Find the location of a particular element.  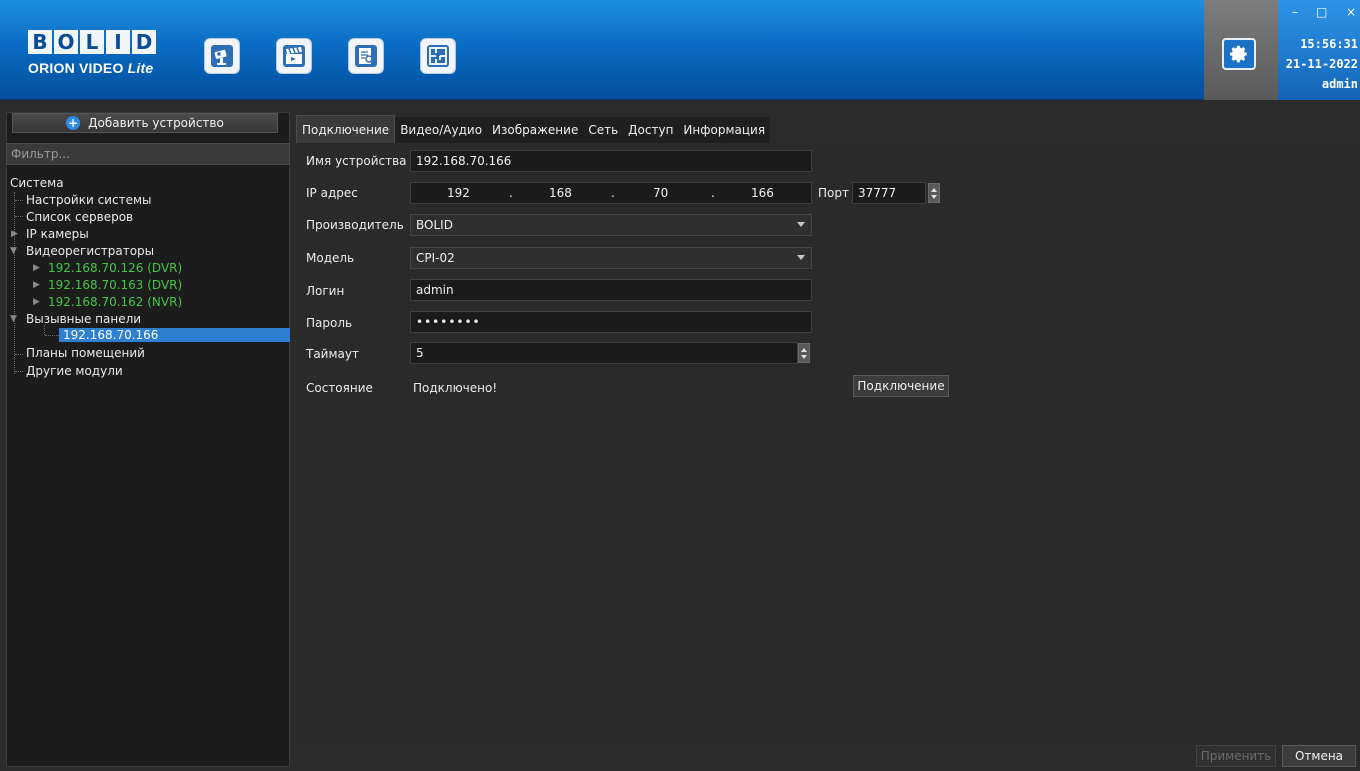

login-label: Логин is located at coordinates (325, 291).